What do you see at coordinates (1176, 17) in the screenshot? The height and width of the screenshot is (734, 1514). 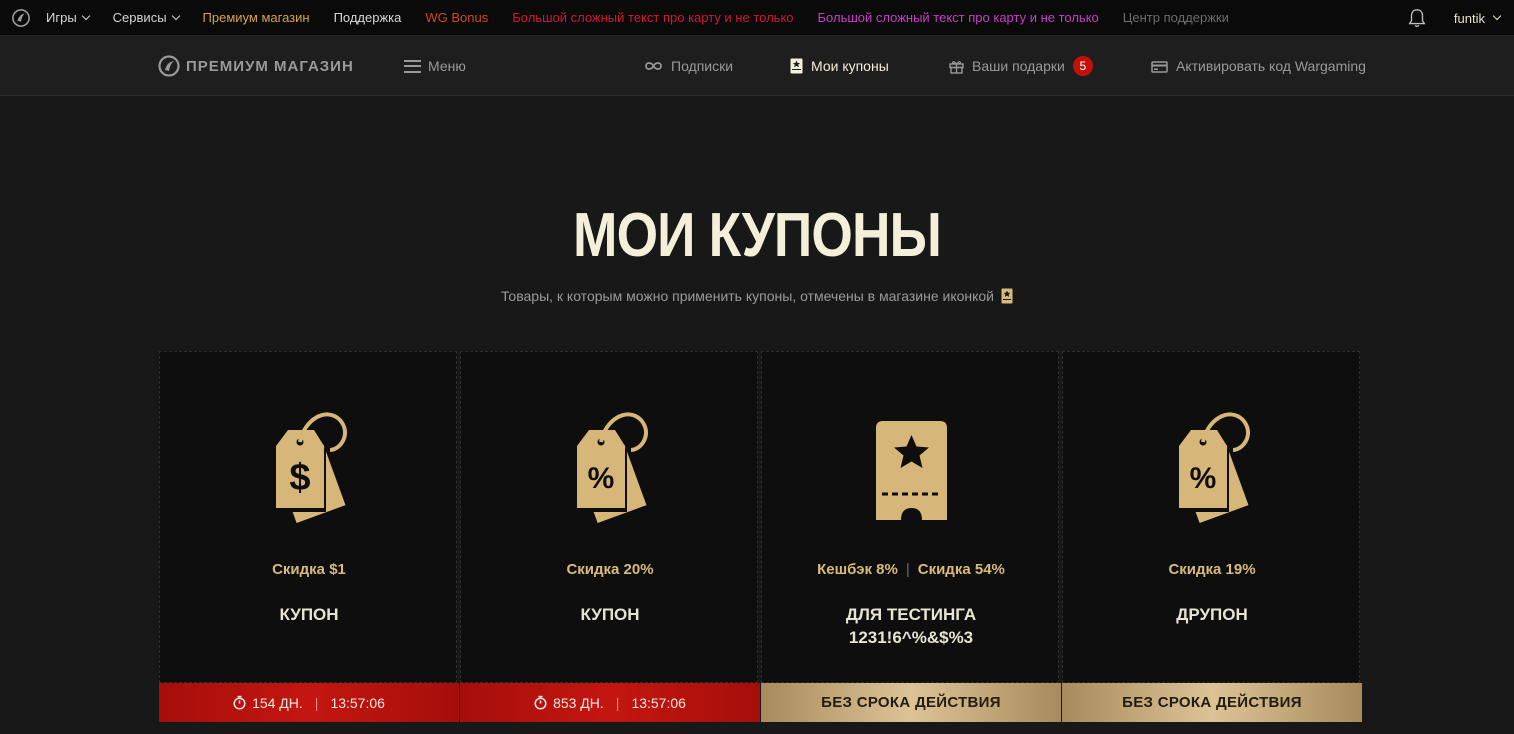 I see `top-nav-help-center: Центр поддержки` at bounding box center [1176, 17].